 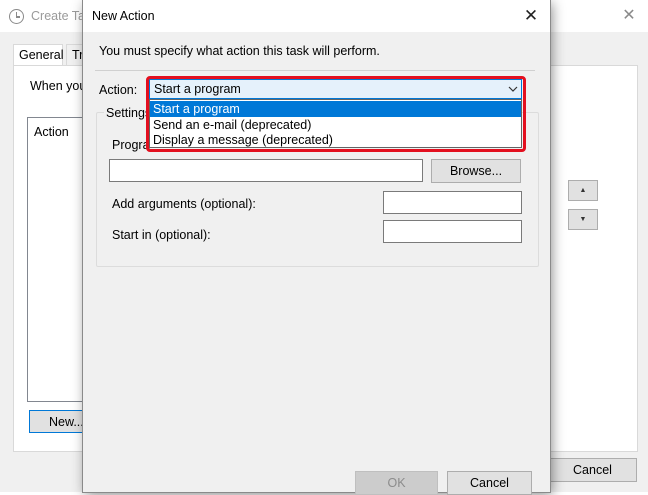 What do you see at coordinates (489, 483) in the screenshot?
I see `cancel-button: Cancel` at bounding box center [489, 483].